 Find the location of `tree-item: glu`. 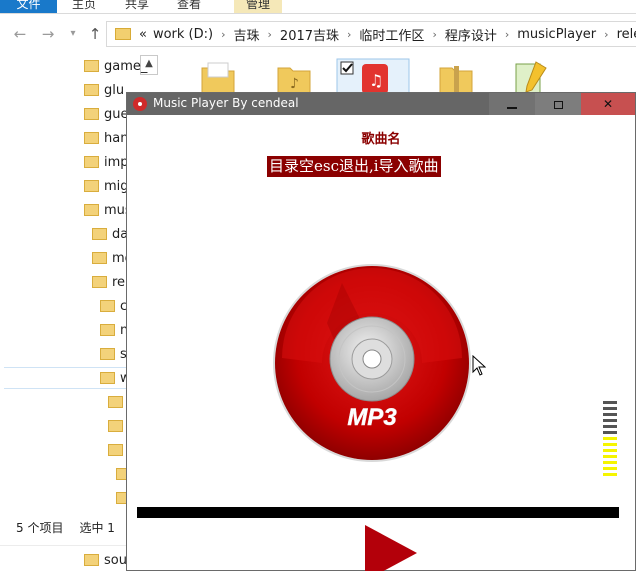

tree-item: glu is located at coordinates (104, 90).